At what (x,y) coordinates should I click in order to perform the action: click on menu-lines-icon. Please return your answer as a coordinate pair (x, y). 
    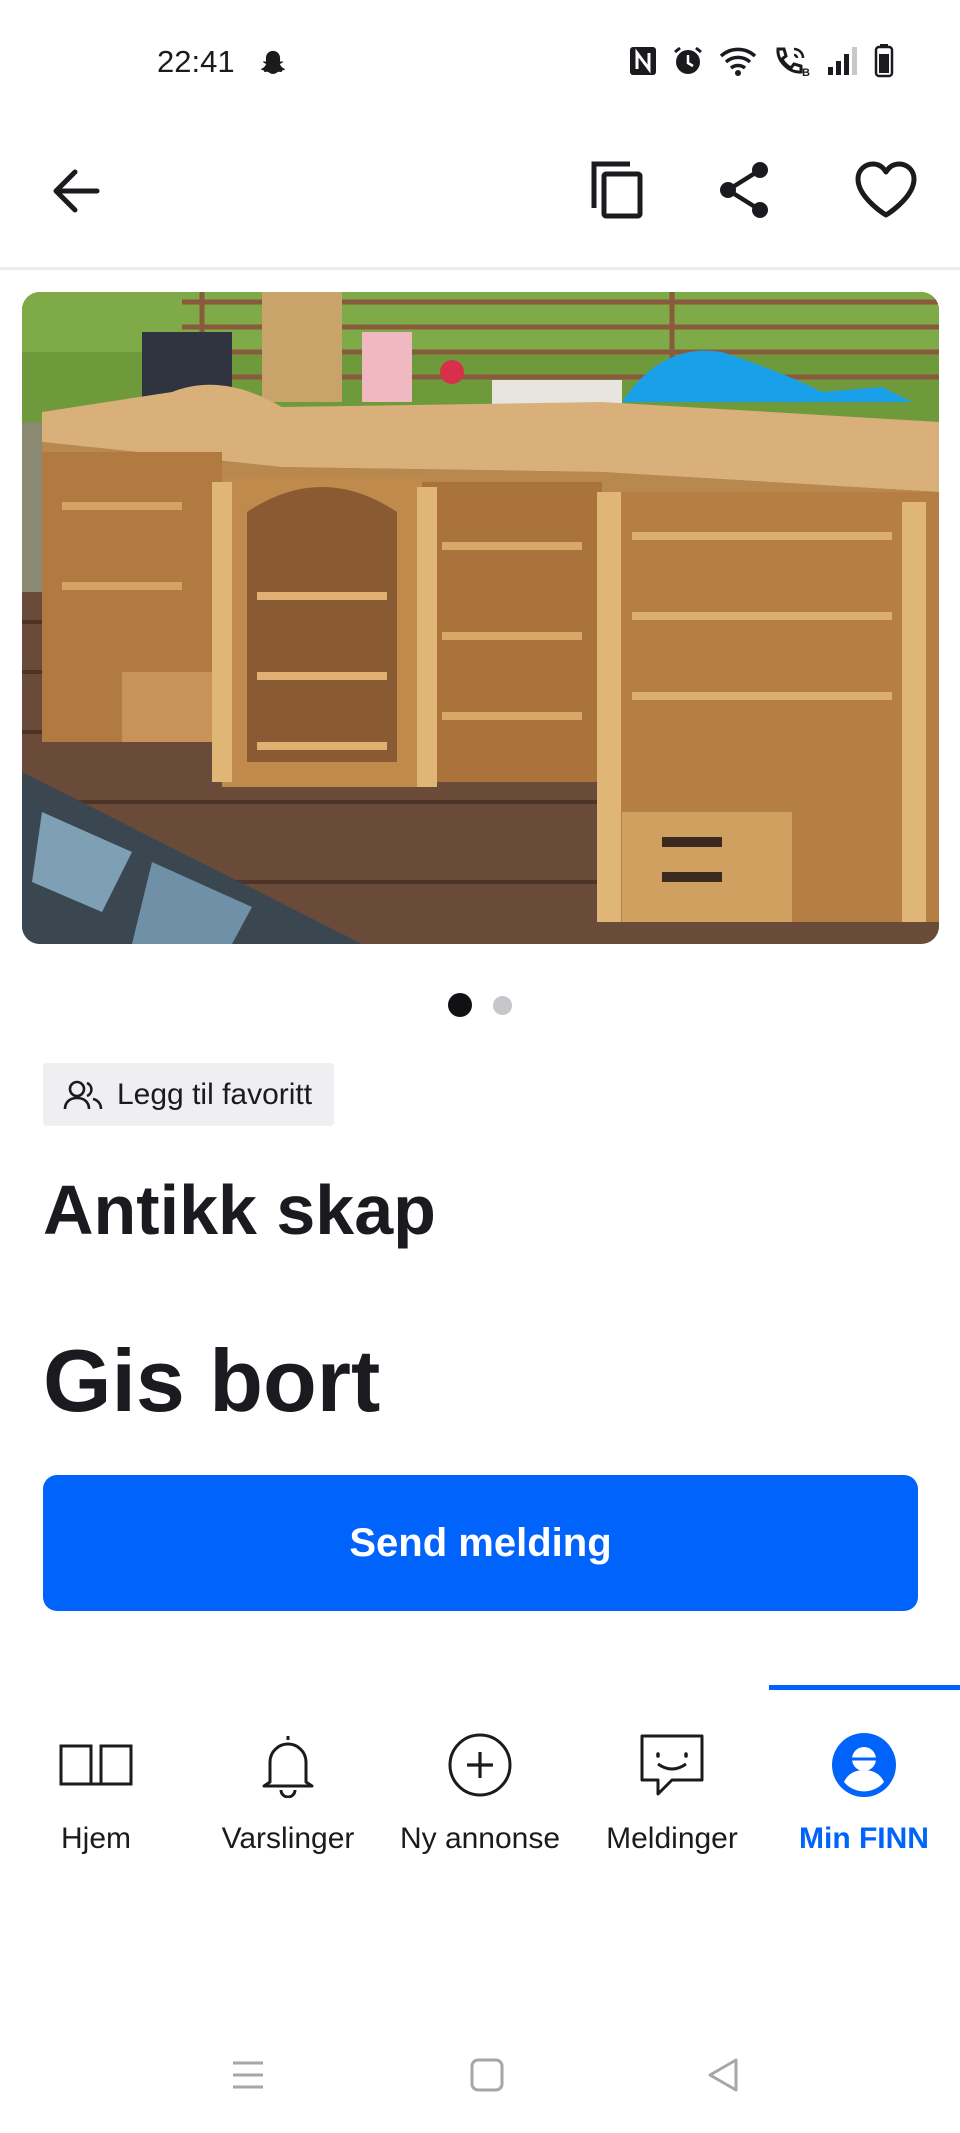
    Looking at the image, I should click on (248, 2075).